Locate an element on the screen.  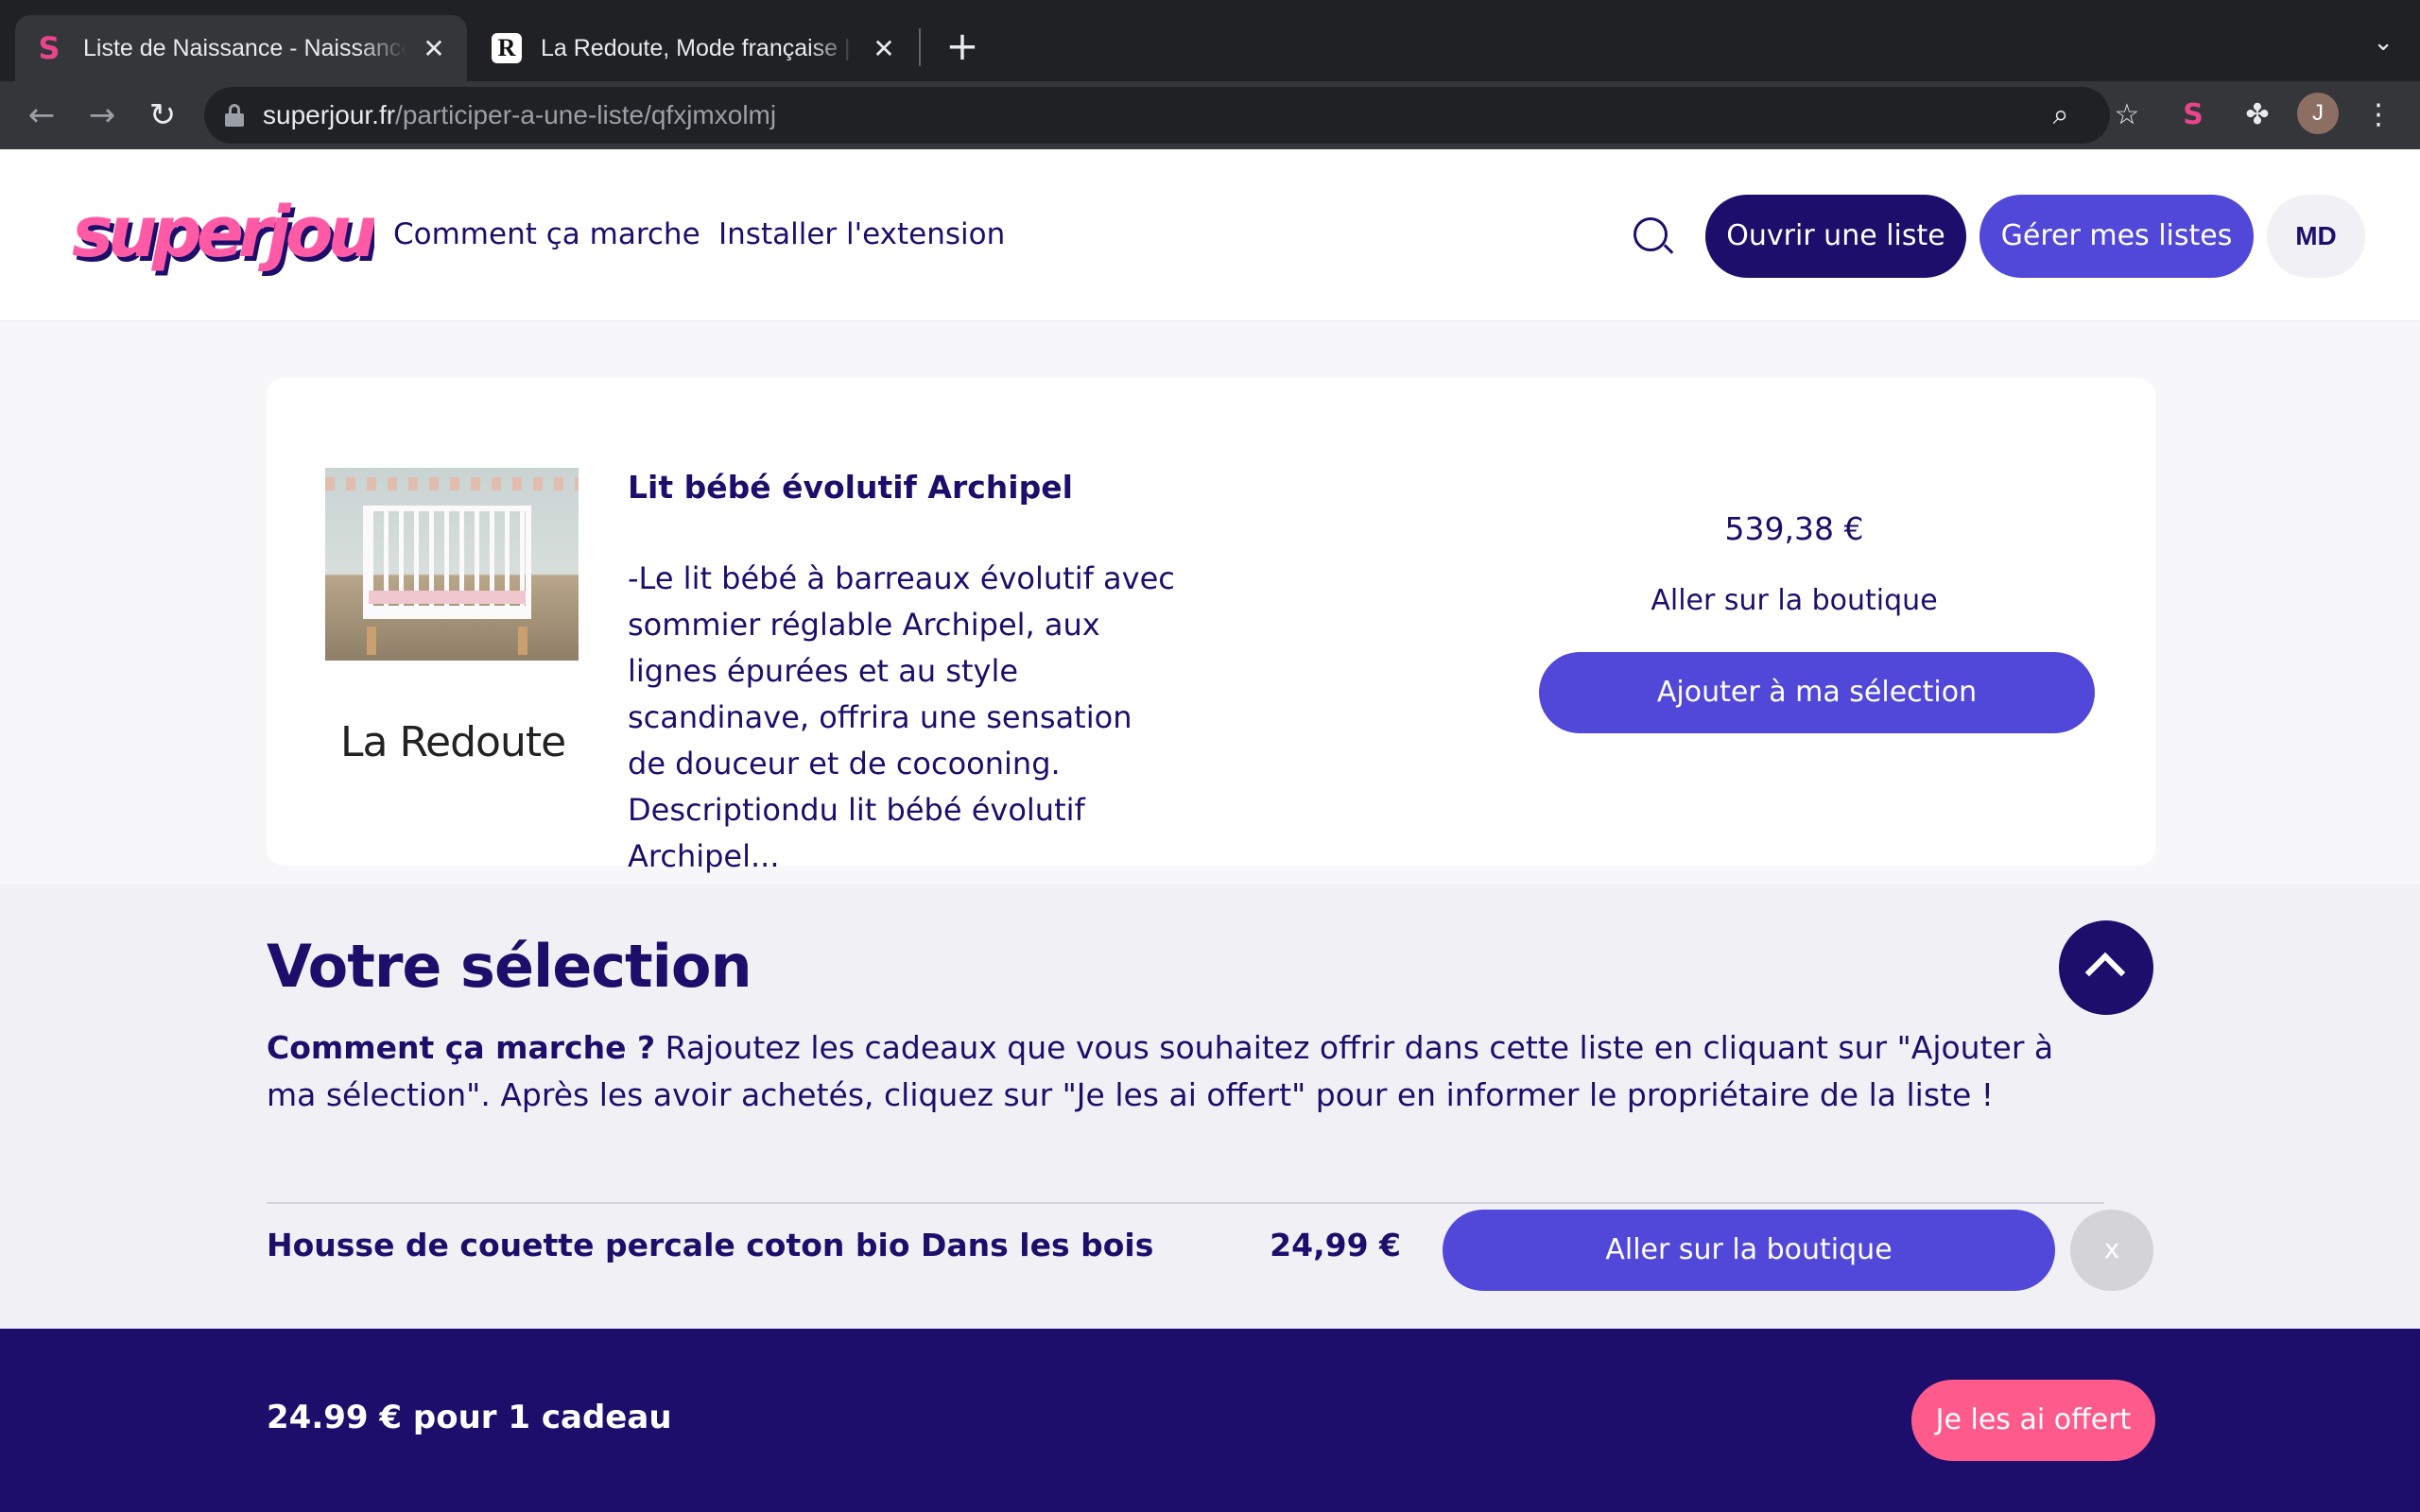
new-tab-button: + is located at coordinates (962, 46).